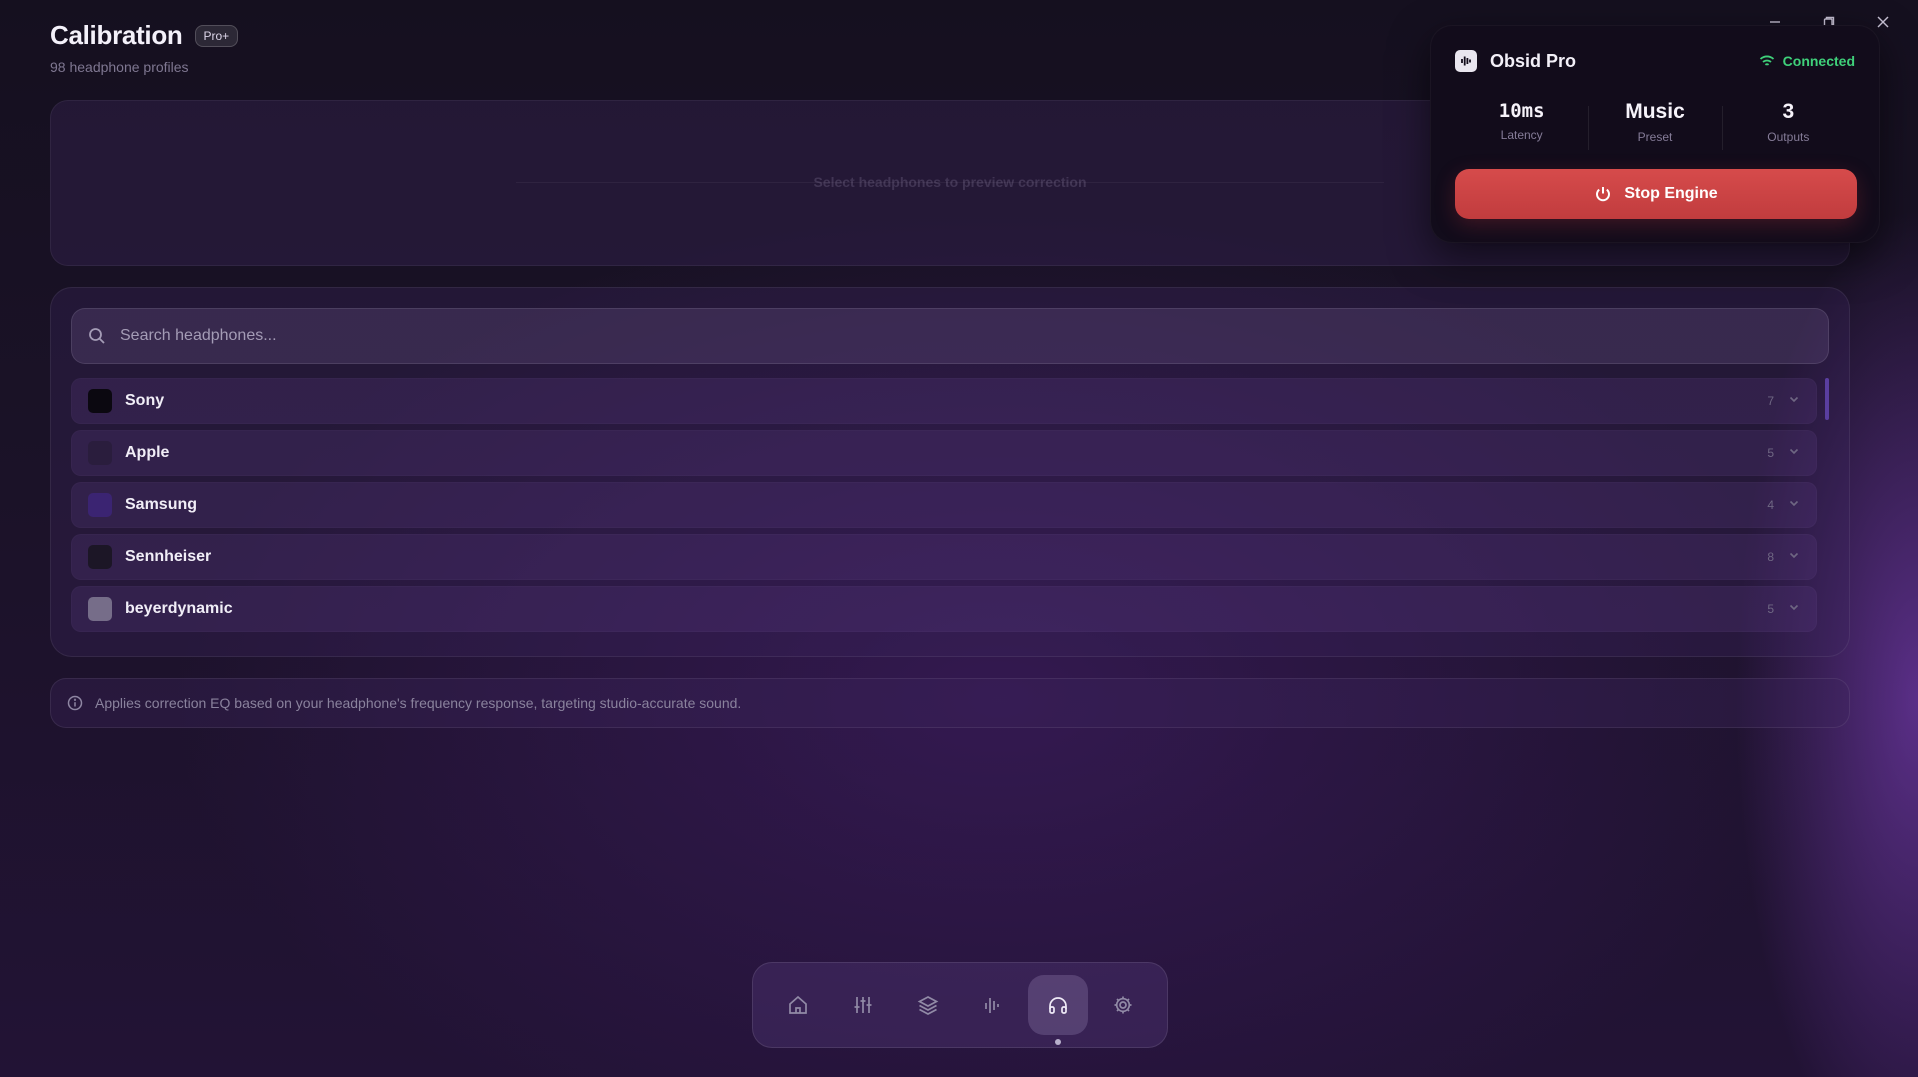 The image size is (1918, 1077). Describe the element at coordinates (1655, 137) in the screenshot. I see `stat-label: Preset` at that location.